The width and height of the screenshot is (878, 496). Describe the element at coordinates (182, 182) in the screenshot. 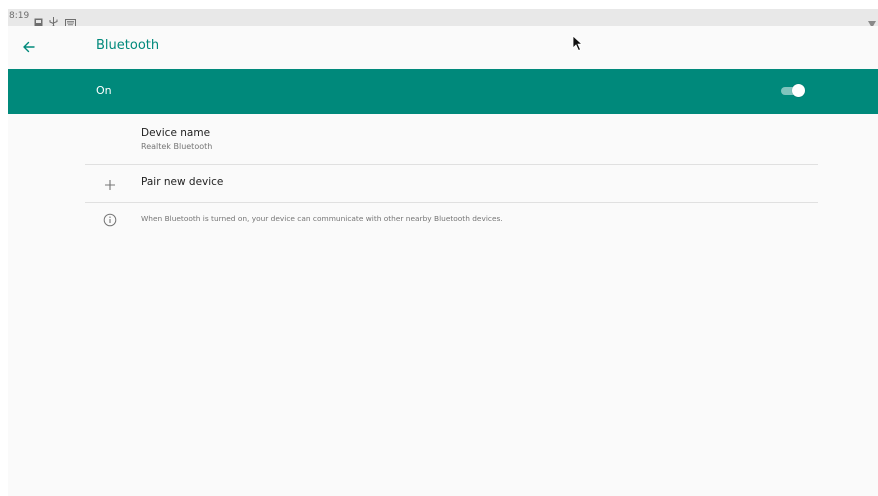

I see `pair-new-device-label: Pair new device` at that location.